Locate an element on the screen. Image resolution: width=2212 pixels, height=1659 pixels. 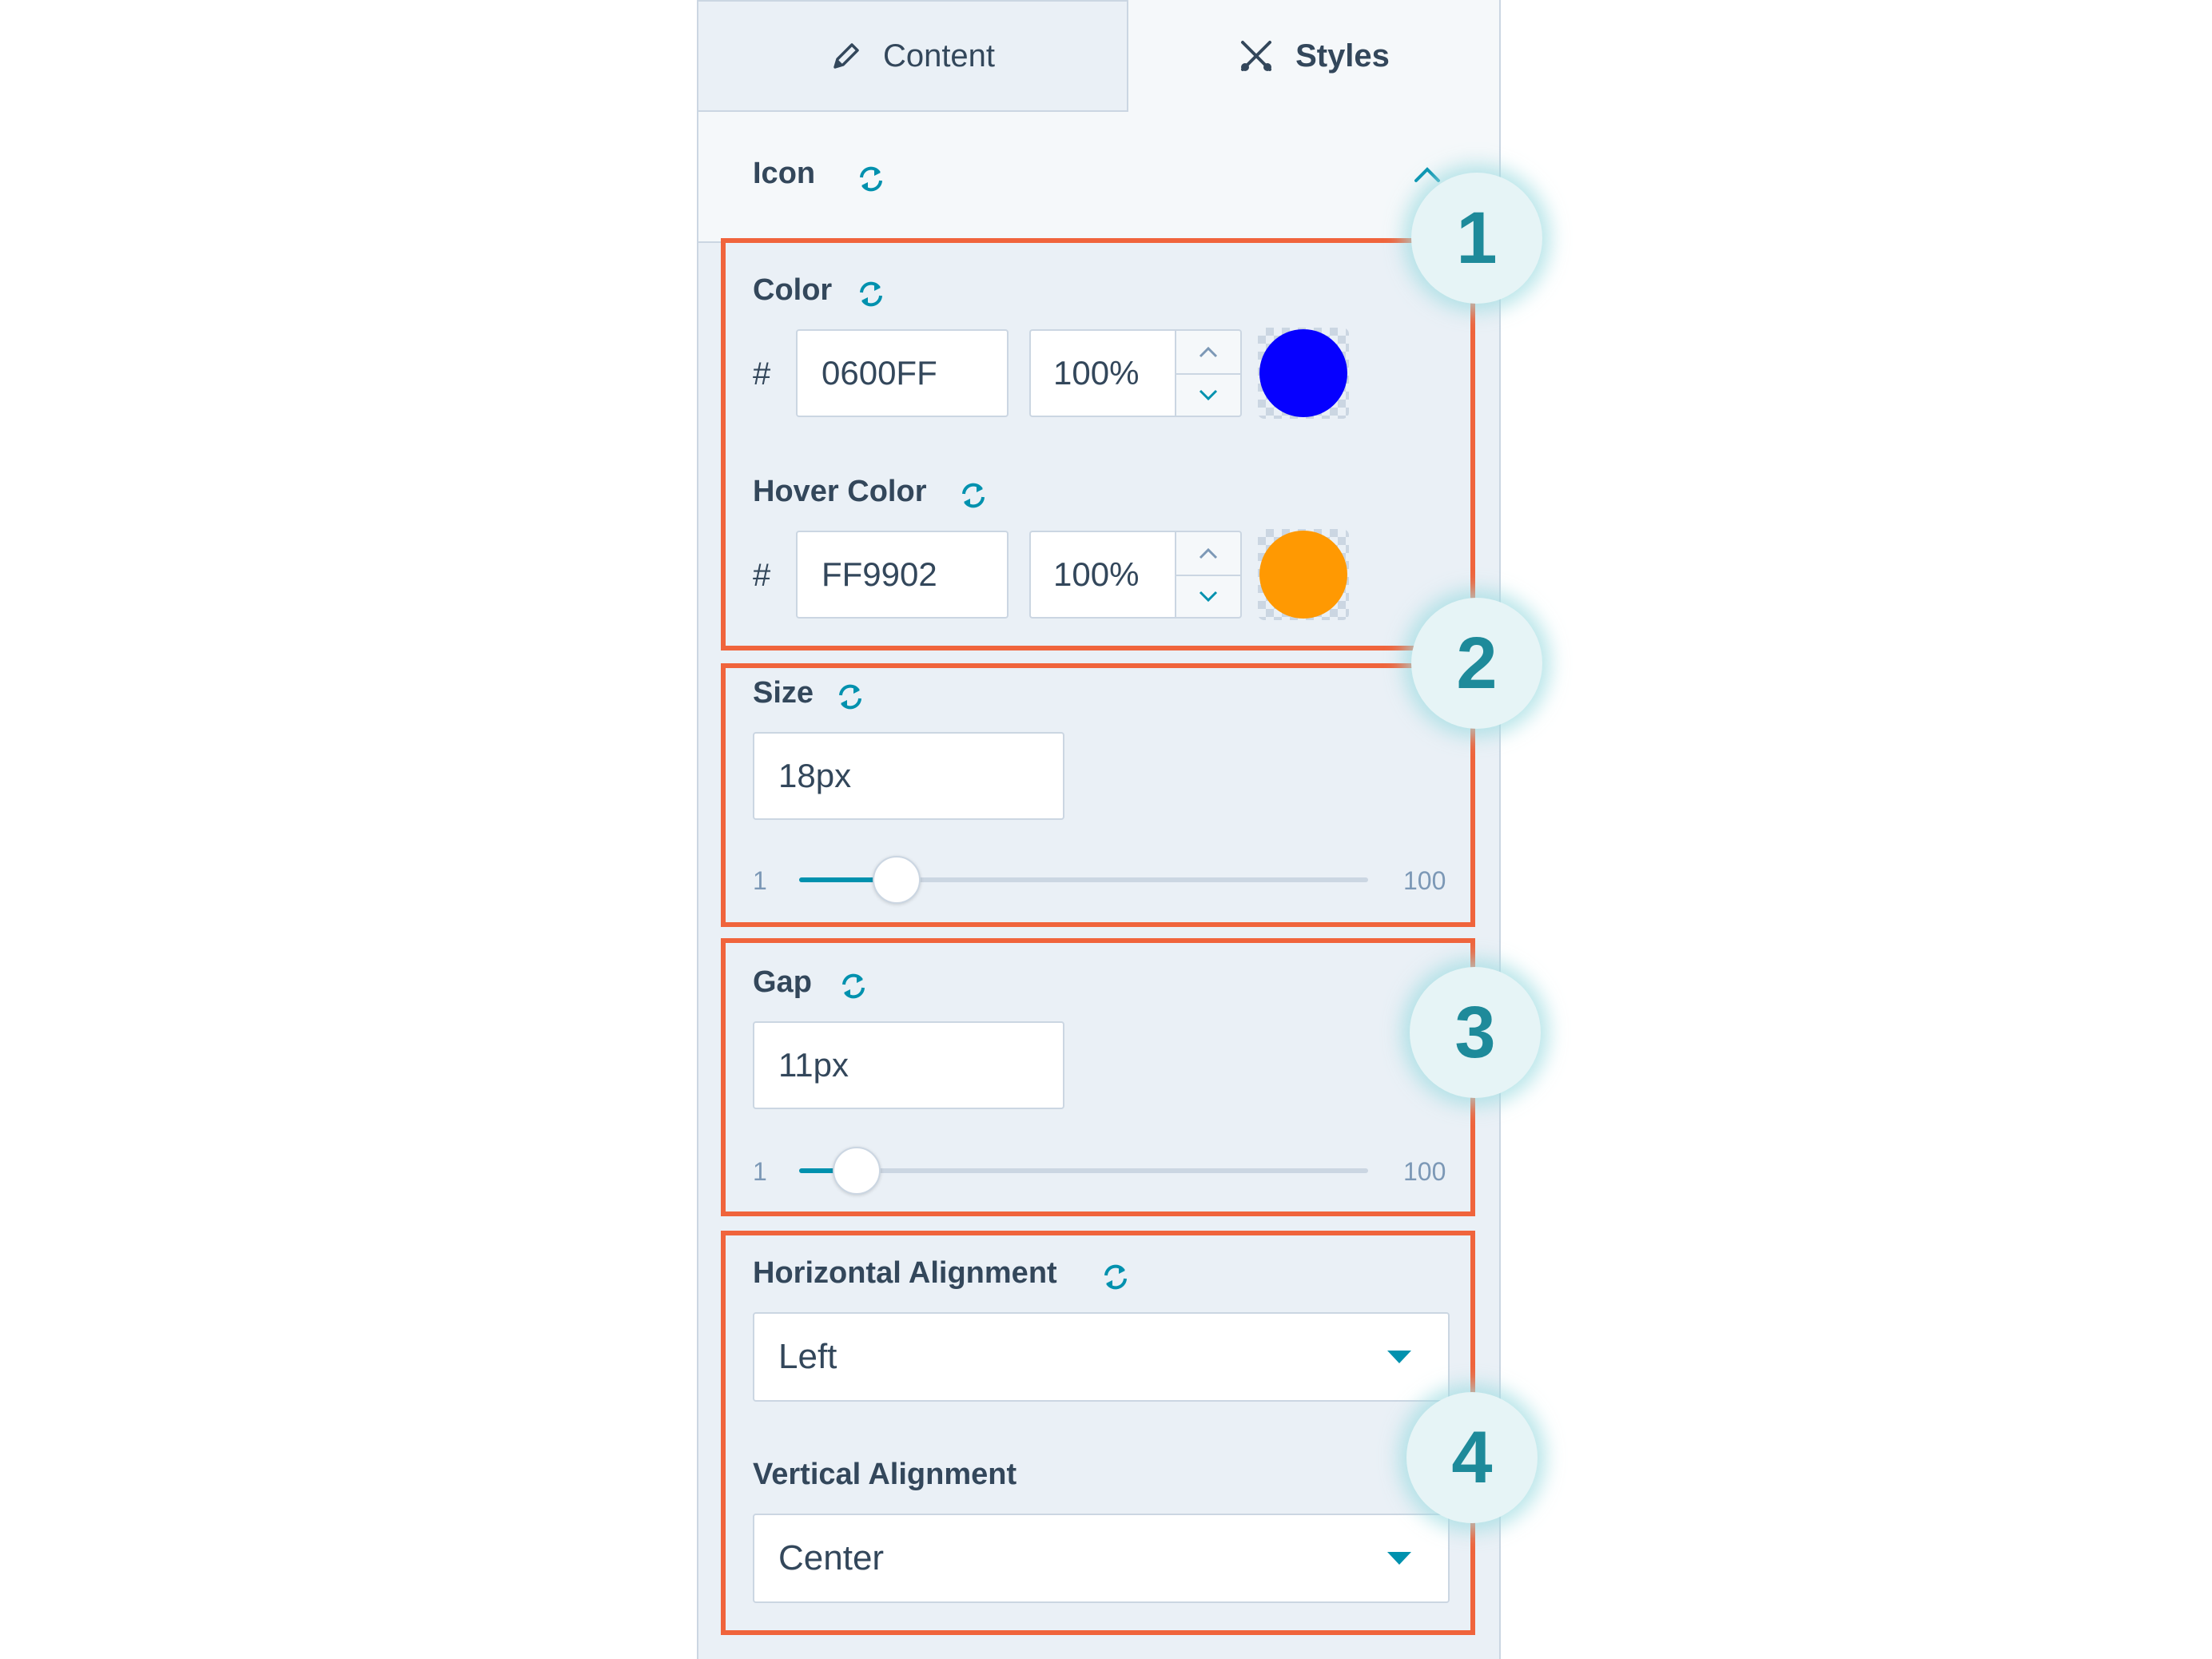
section-title: Icon is located at coordinates (784, 173).